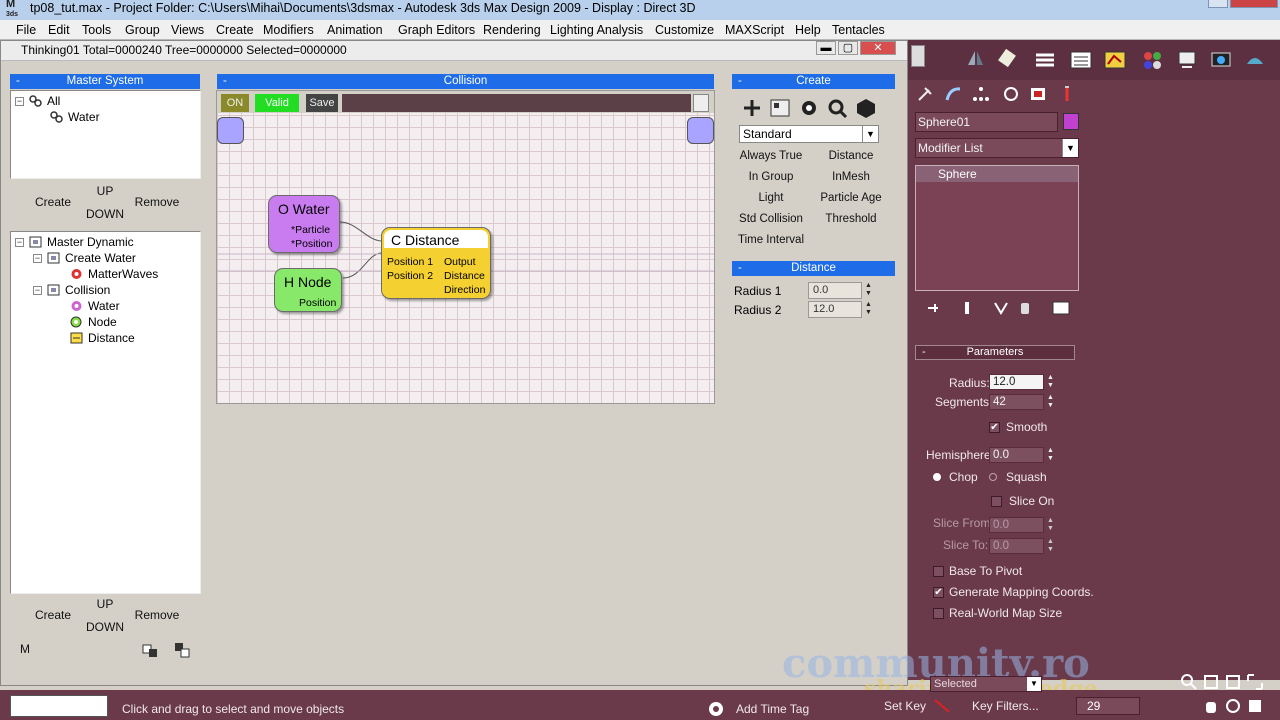 The height and width of the screenshot is (720, 1280). What do you see at coordinates (1001, 308) in the screenshot?
I see `make-unique-icon` at bounding box center [1001, 308].